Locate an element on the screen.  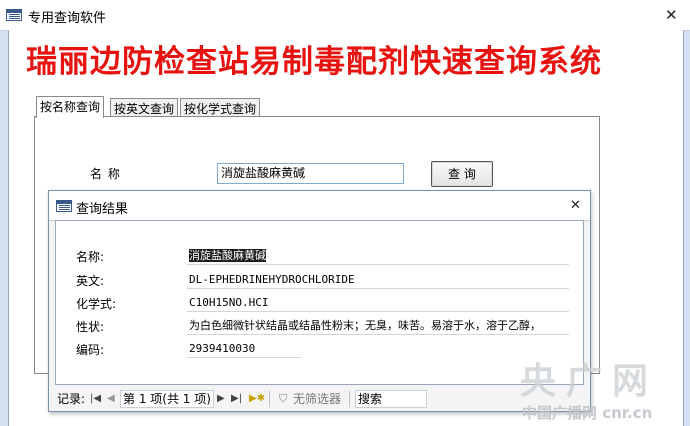
result-value-text: 消旋盐酸麻黄碱 is located at coordinates (227, 255).